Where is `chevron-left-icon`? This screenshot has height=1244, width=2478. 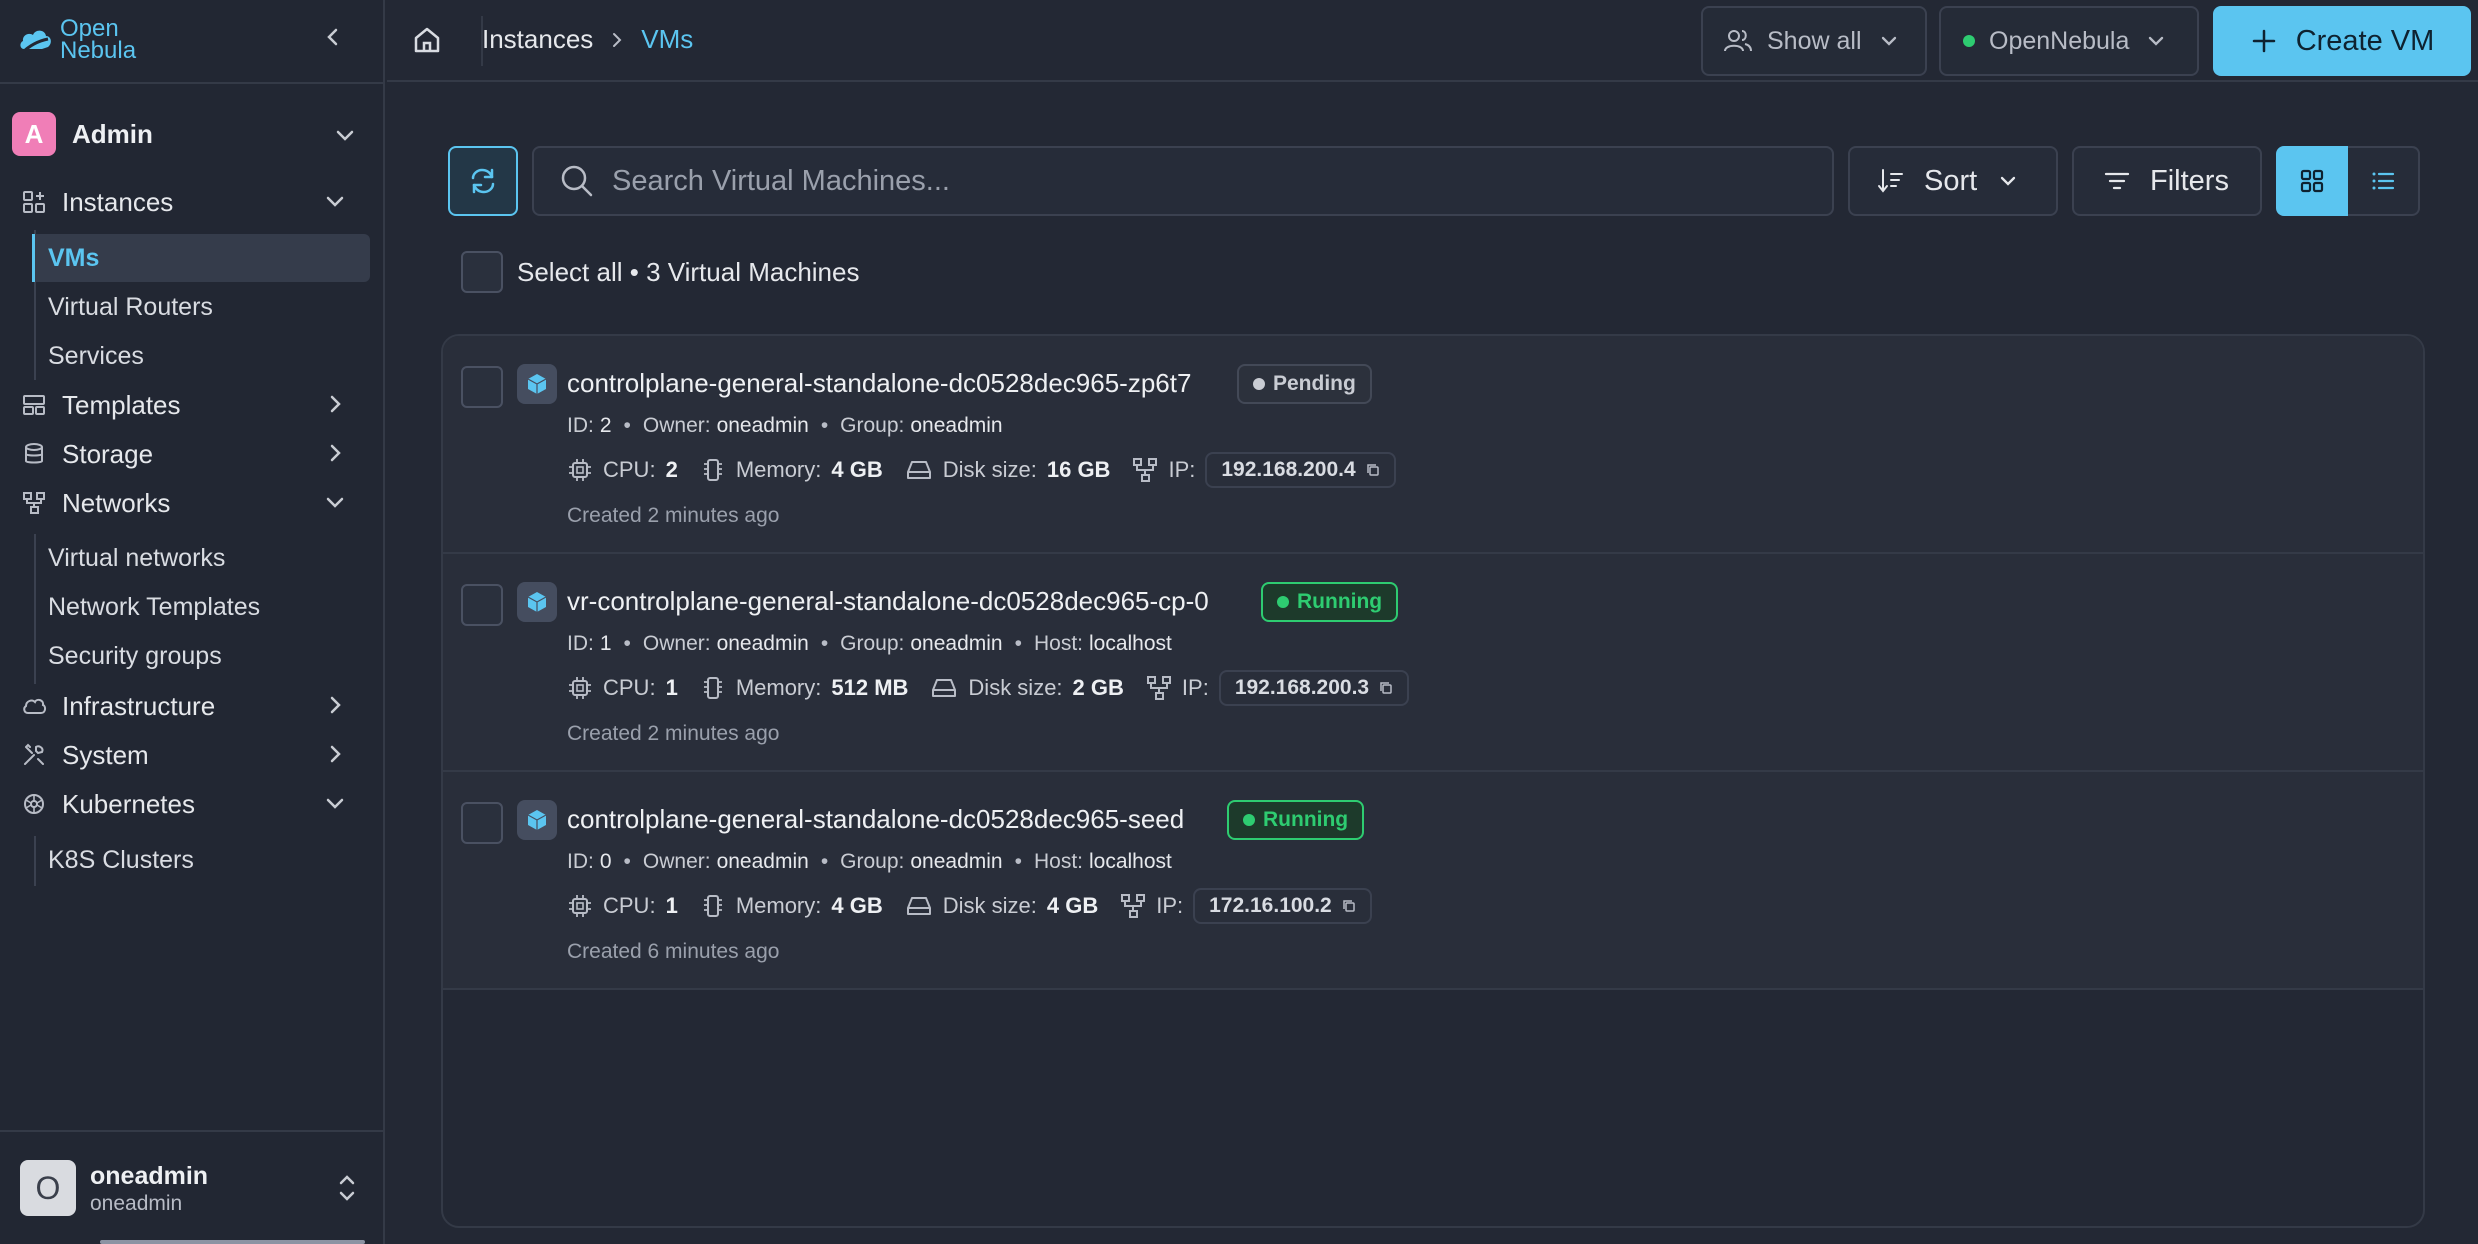
chevron-left-icon is located at coordinates (332, 37).